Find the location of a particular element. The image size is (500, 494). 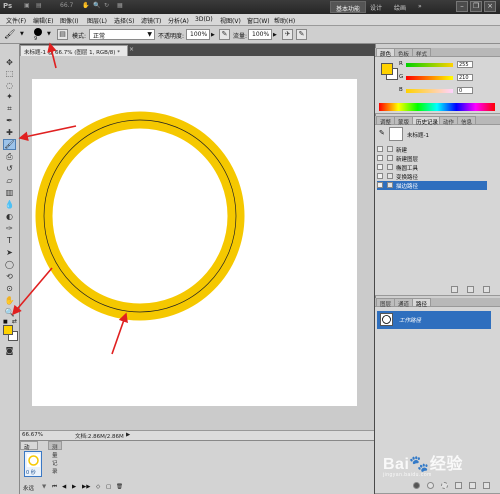

green-value: 210 is located at coordinates (465, 77).